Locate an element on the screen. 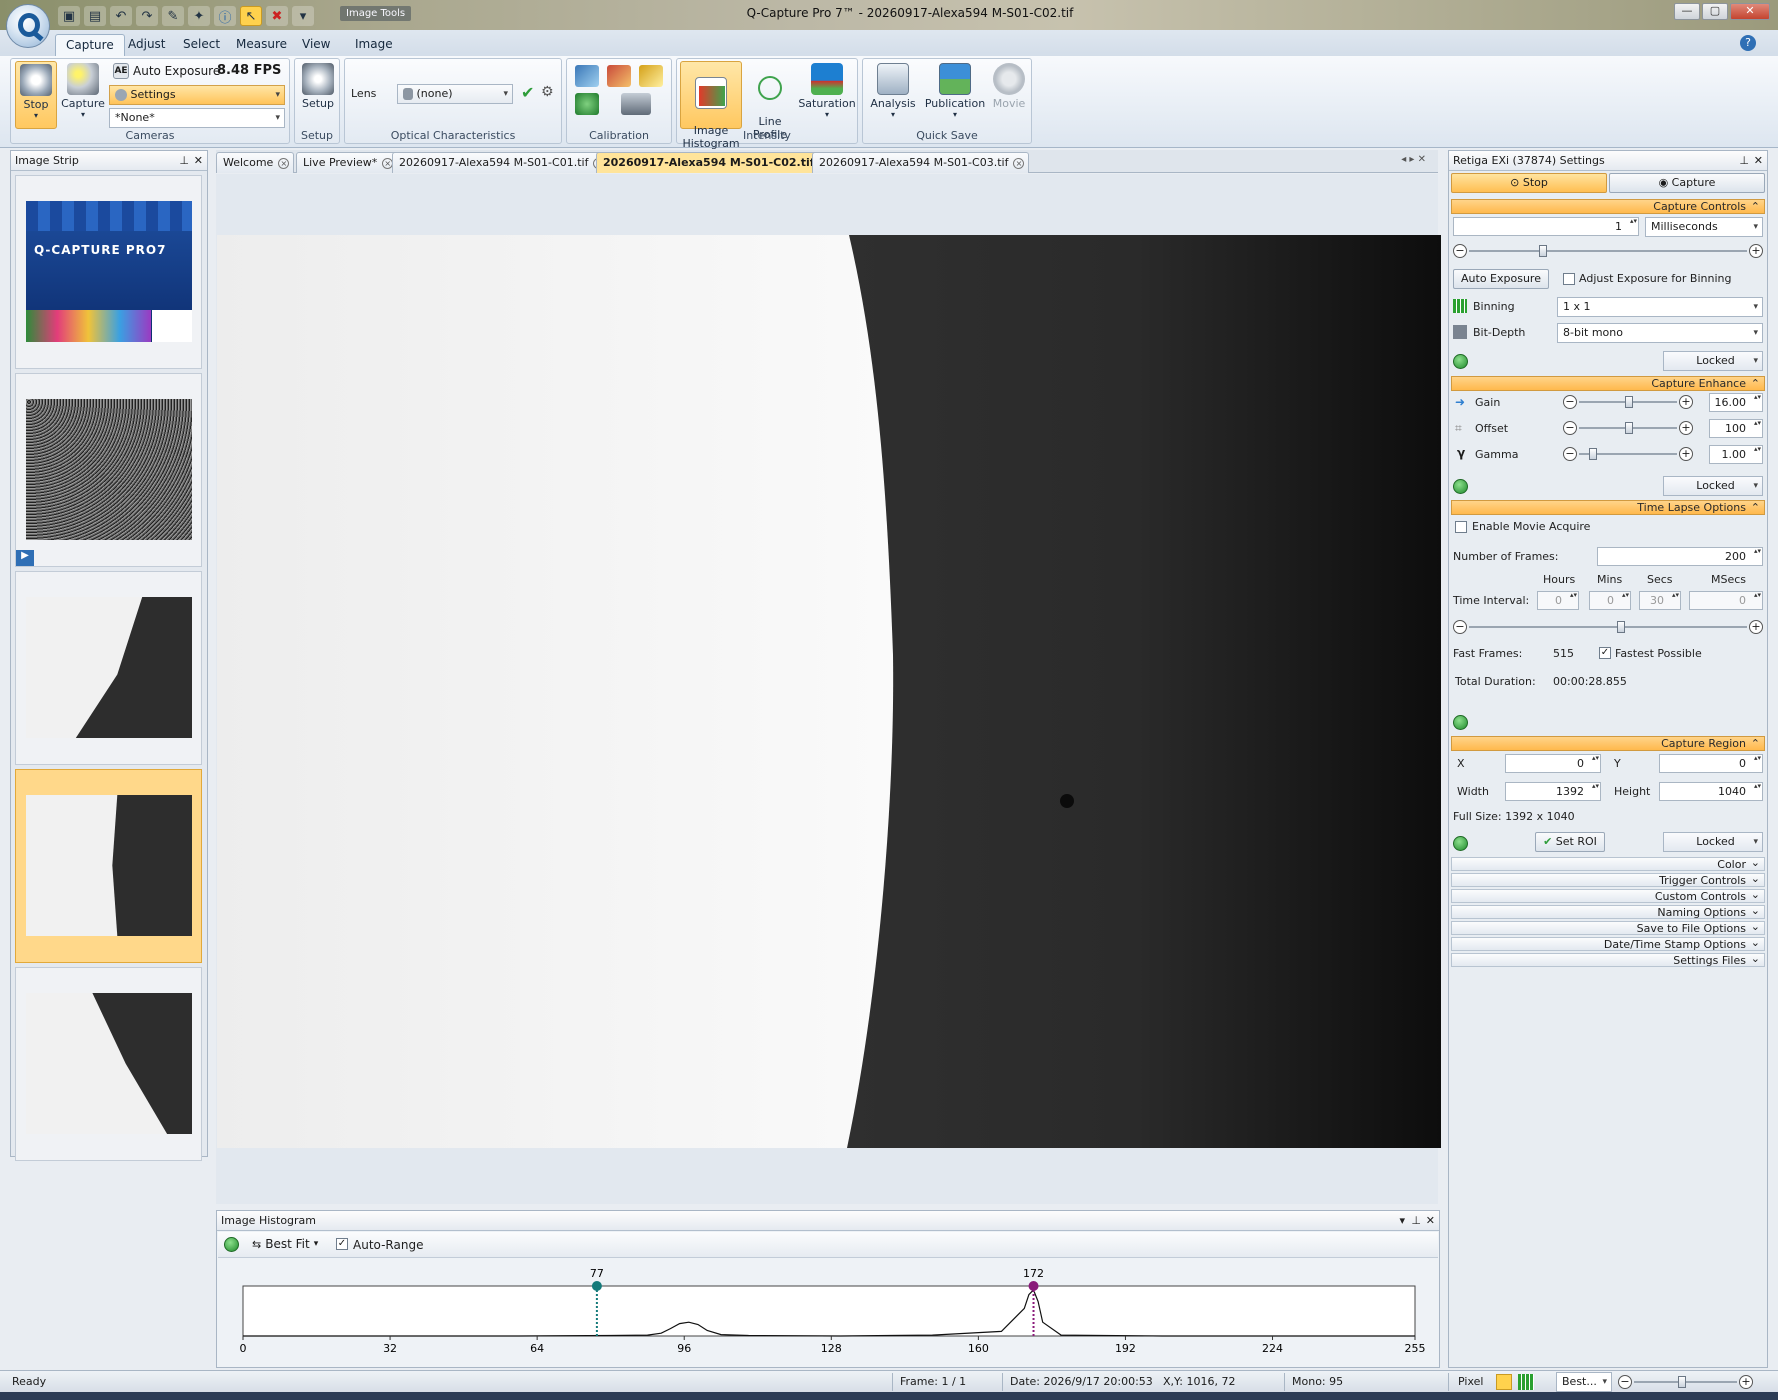 The width and height of the screenshot is (1778, 1400). strip-item-splash: Q-CAPTURE PRO7 is located at coordinates (108, 272).